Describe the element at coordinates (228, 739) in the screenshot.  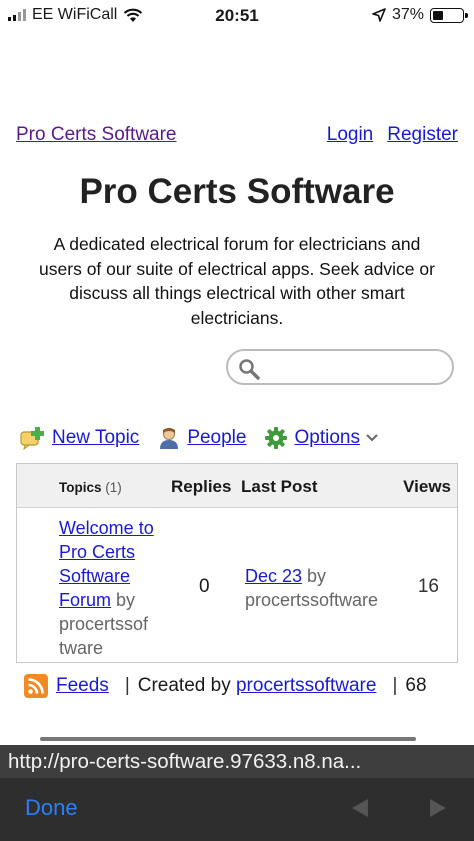
I see `horizontal-scrollbar` at that location.